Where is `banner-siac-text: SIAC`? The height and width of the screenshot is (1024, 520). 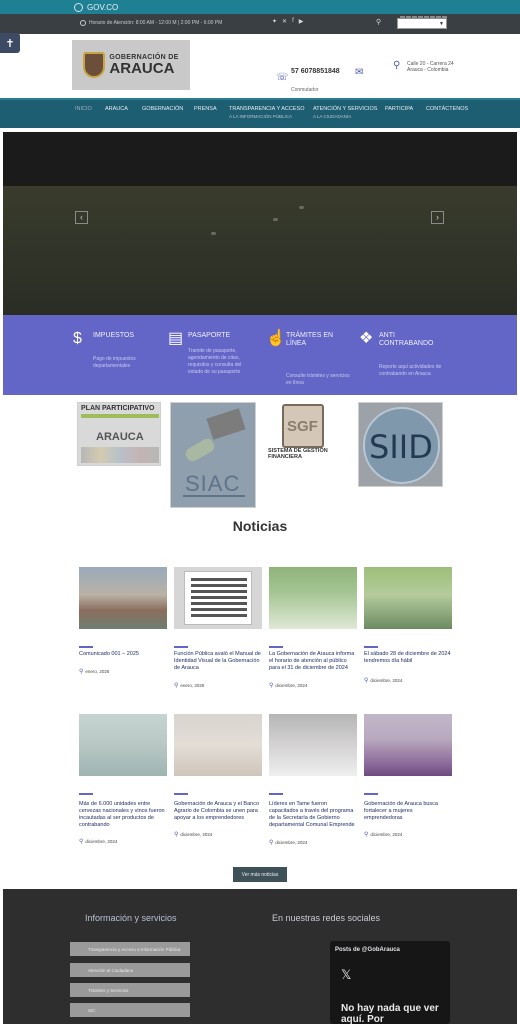 banner-siac-text: SIAC is located at coordinates (213, 483).